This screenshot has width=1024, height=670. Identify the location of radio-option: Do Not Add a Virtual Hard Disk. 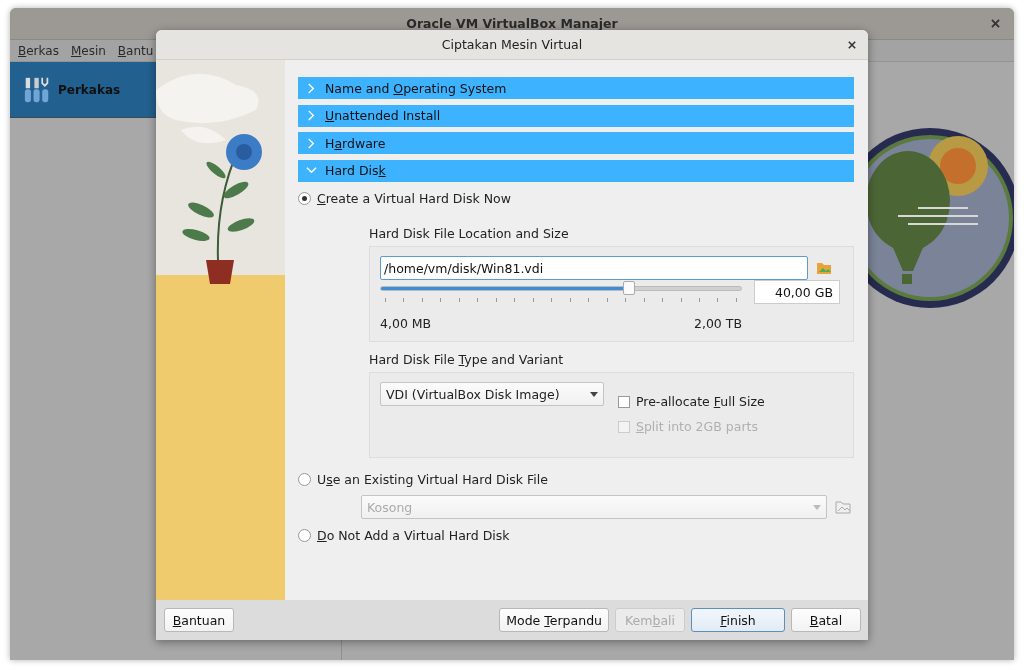
(404, 535).